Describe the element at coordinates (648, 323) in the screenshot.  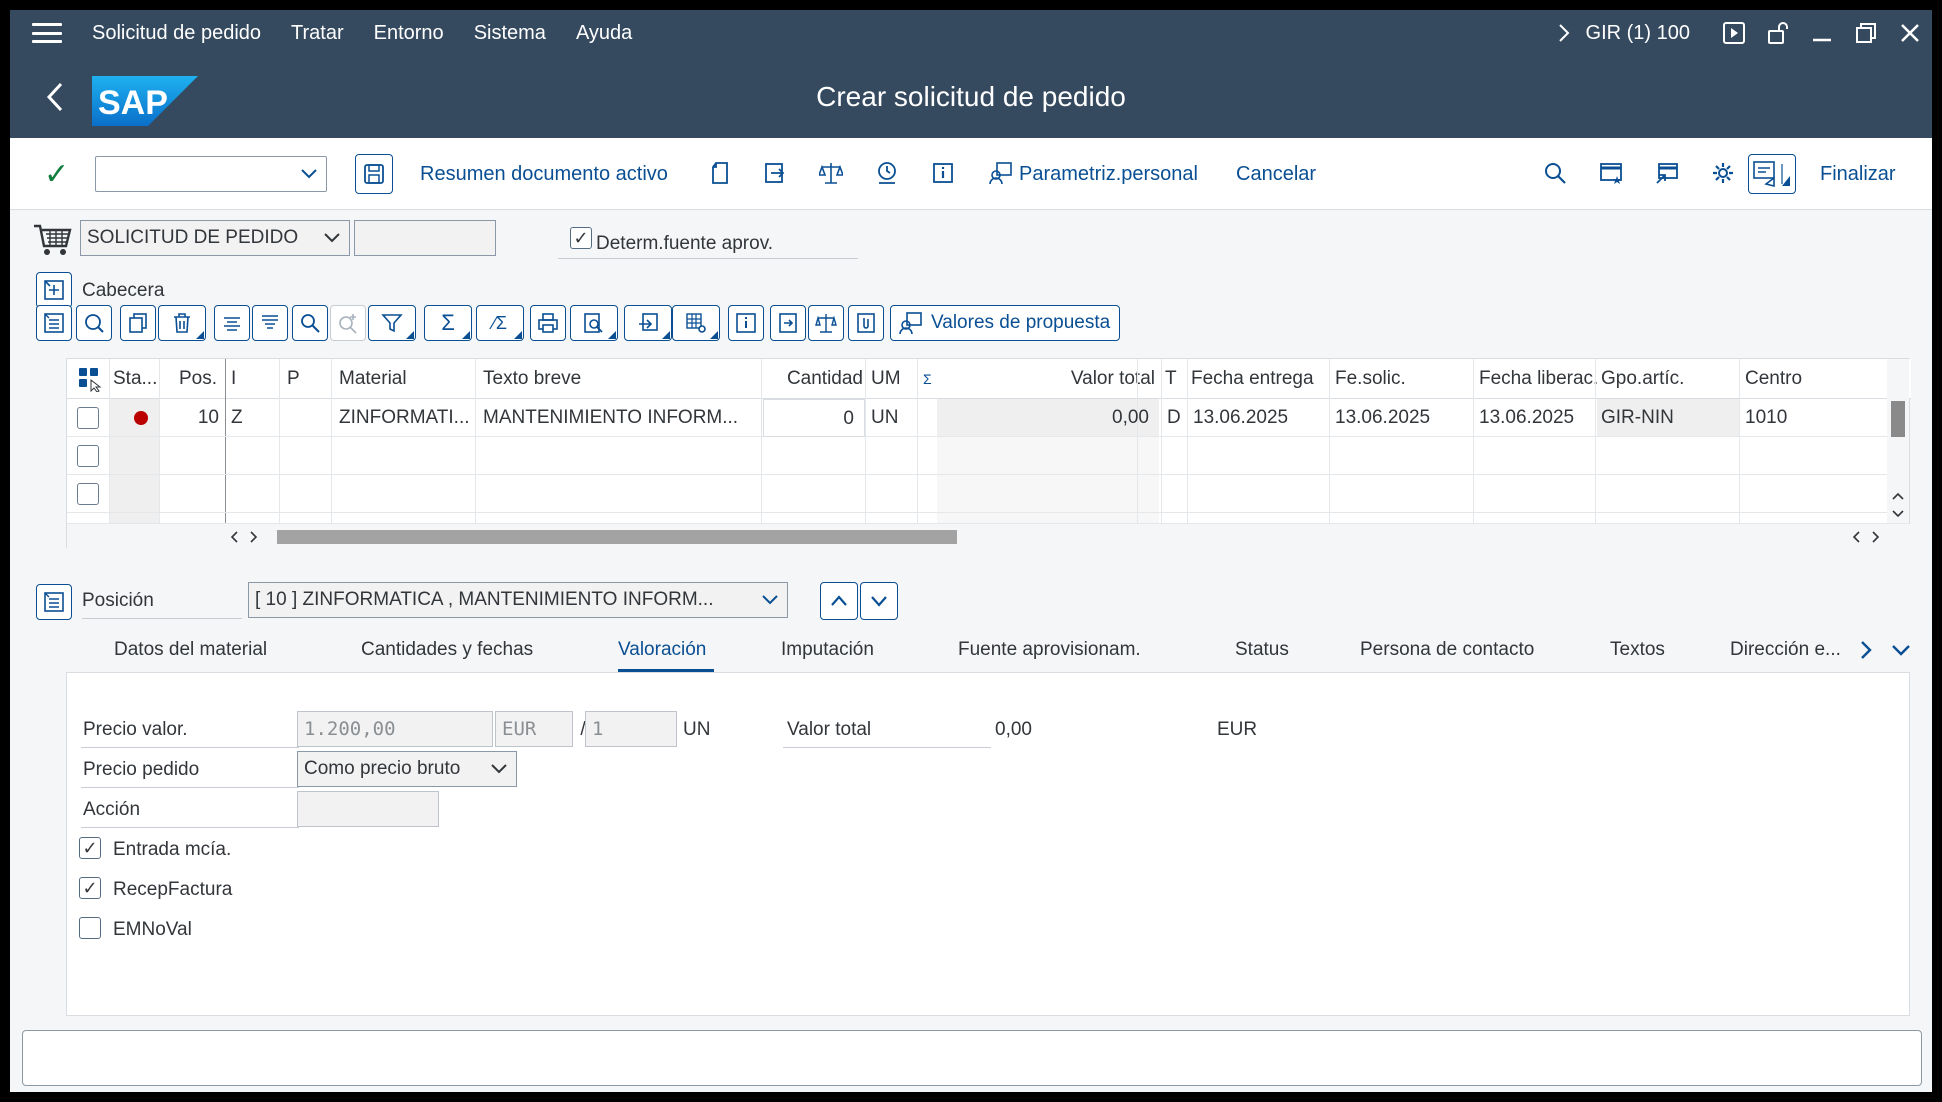
I see `export-icon` at that location.